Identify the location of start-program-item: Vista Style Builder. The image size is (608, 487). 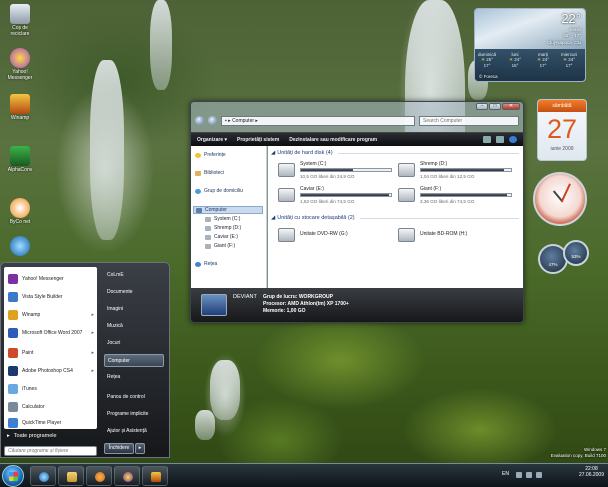
(51, 297).